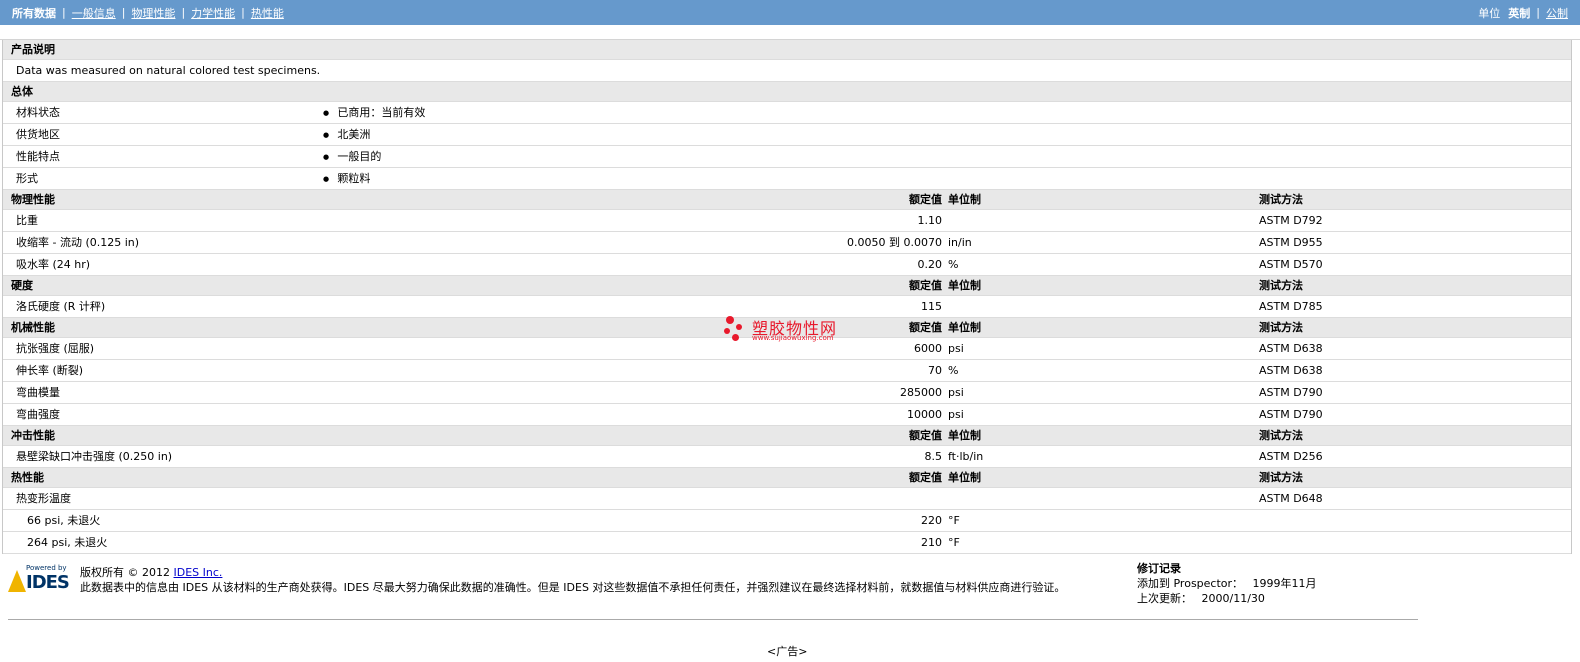  What do you see at coordinates (27, 178) in the screenshot?
I see `property-label: 形式` at bounding box center [27, 178].